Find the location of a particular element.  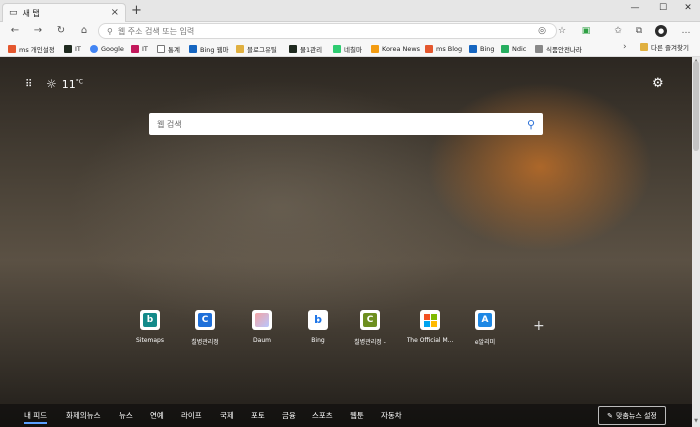

new-tab-button: + is located at coordinates (136, 10).